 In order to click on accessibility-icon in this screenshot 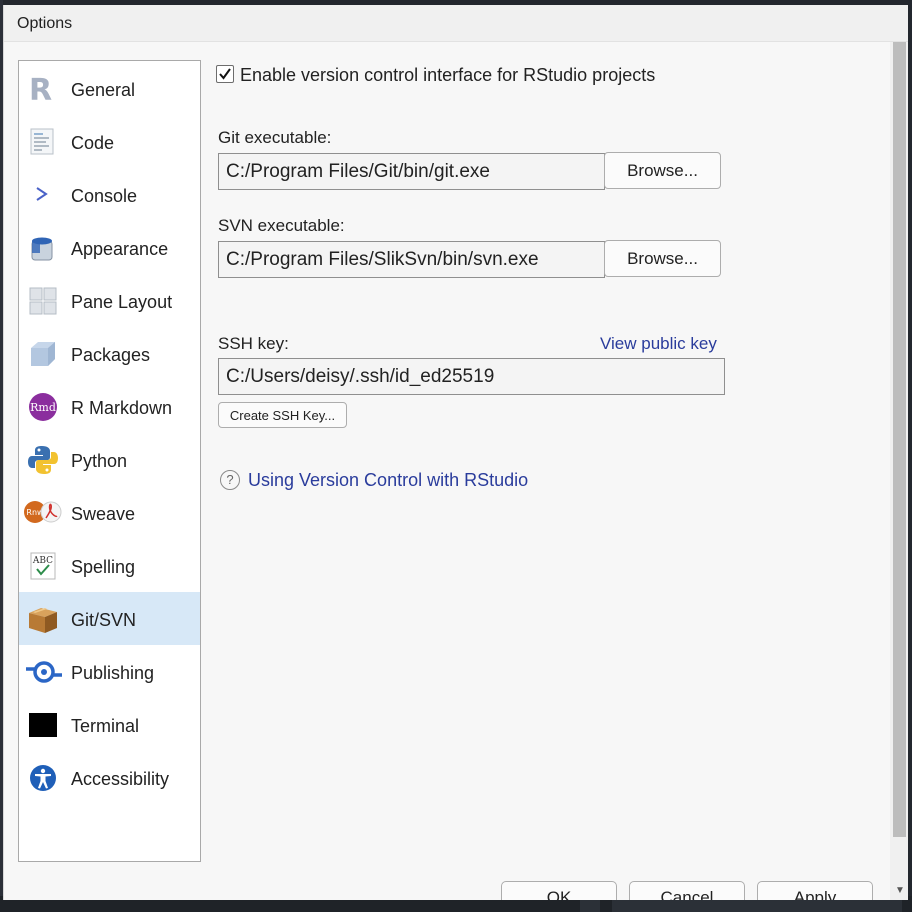, I will do `click(43, 778)`.